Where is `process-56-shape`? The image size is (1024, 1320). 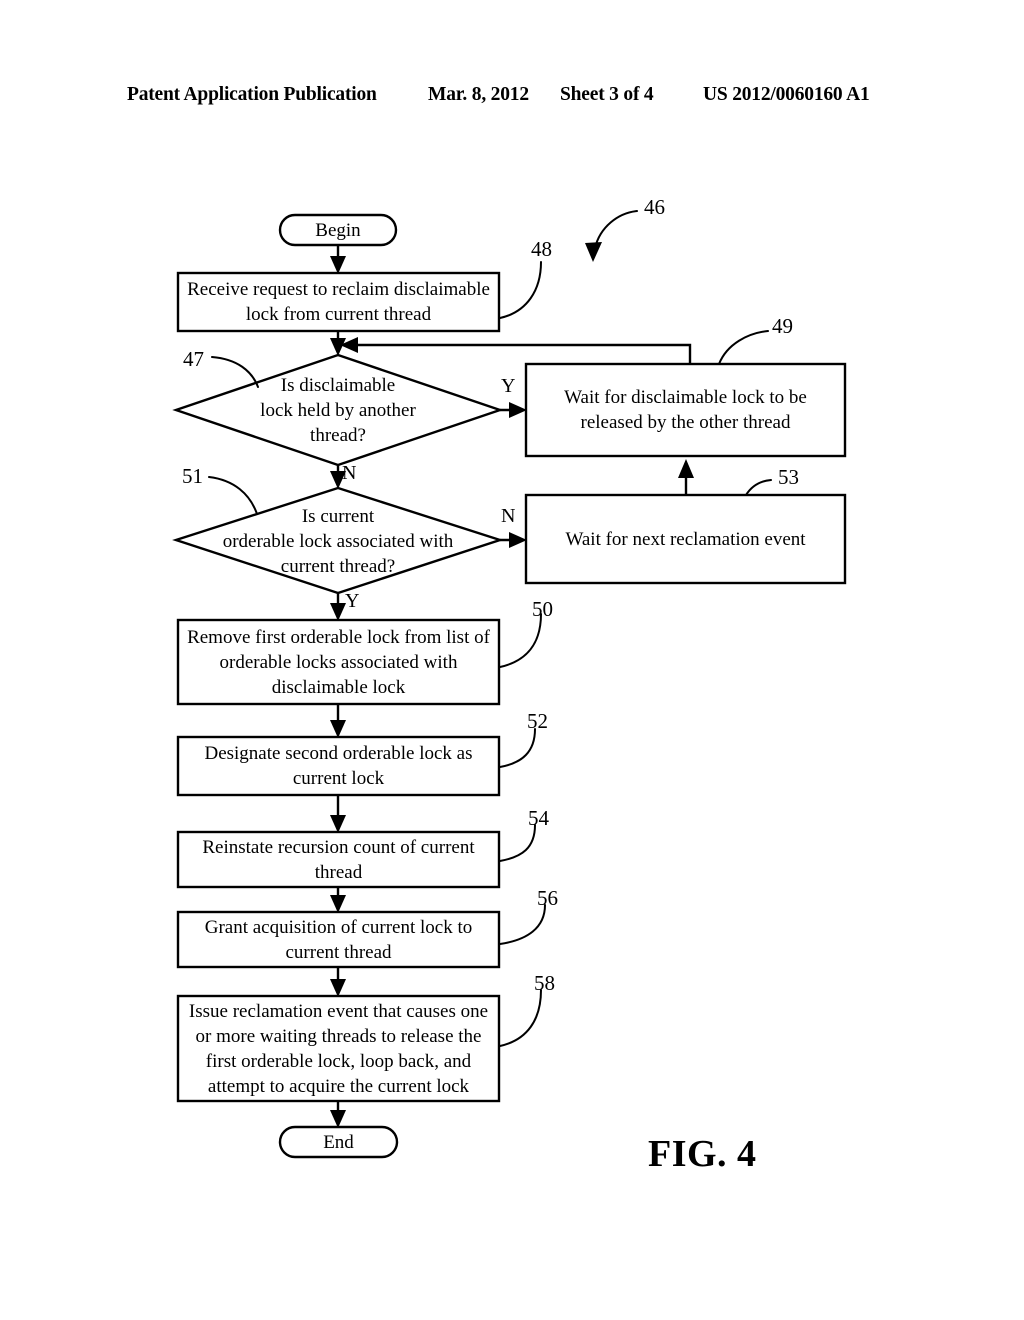 process-56-shape is located at coordinates (338, 939).